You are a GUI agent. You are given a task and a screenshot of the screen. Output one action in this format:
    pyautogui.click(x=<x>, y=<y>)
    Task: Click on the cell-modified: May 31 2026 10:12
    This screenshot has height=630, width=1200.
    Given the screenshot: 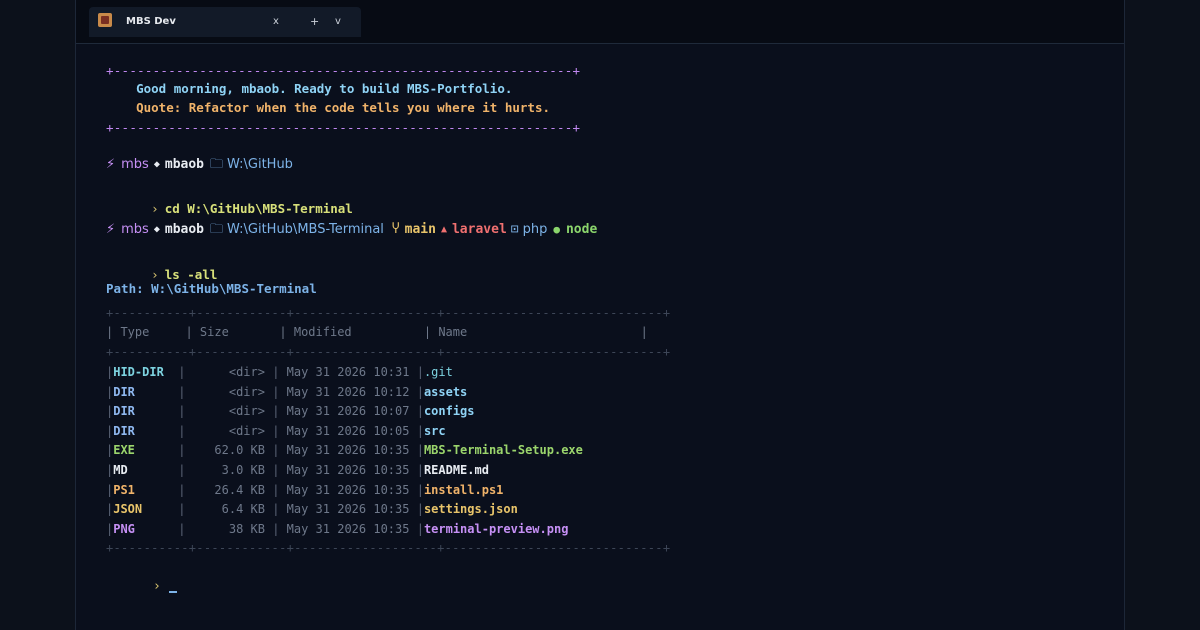 What is the action you would take?
    pyautogui.click(x=348, y=391)
    